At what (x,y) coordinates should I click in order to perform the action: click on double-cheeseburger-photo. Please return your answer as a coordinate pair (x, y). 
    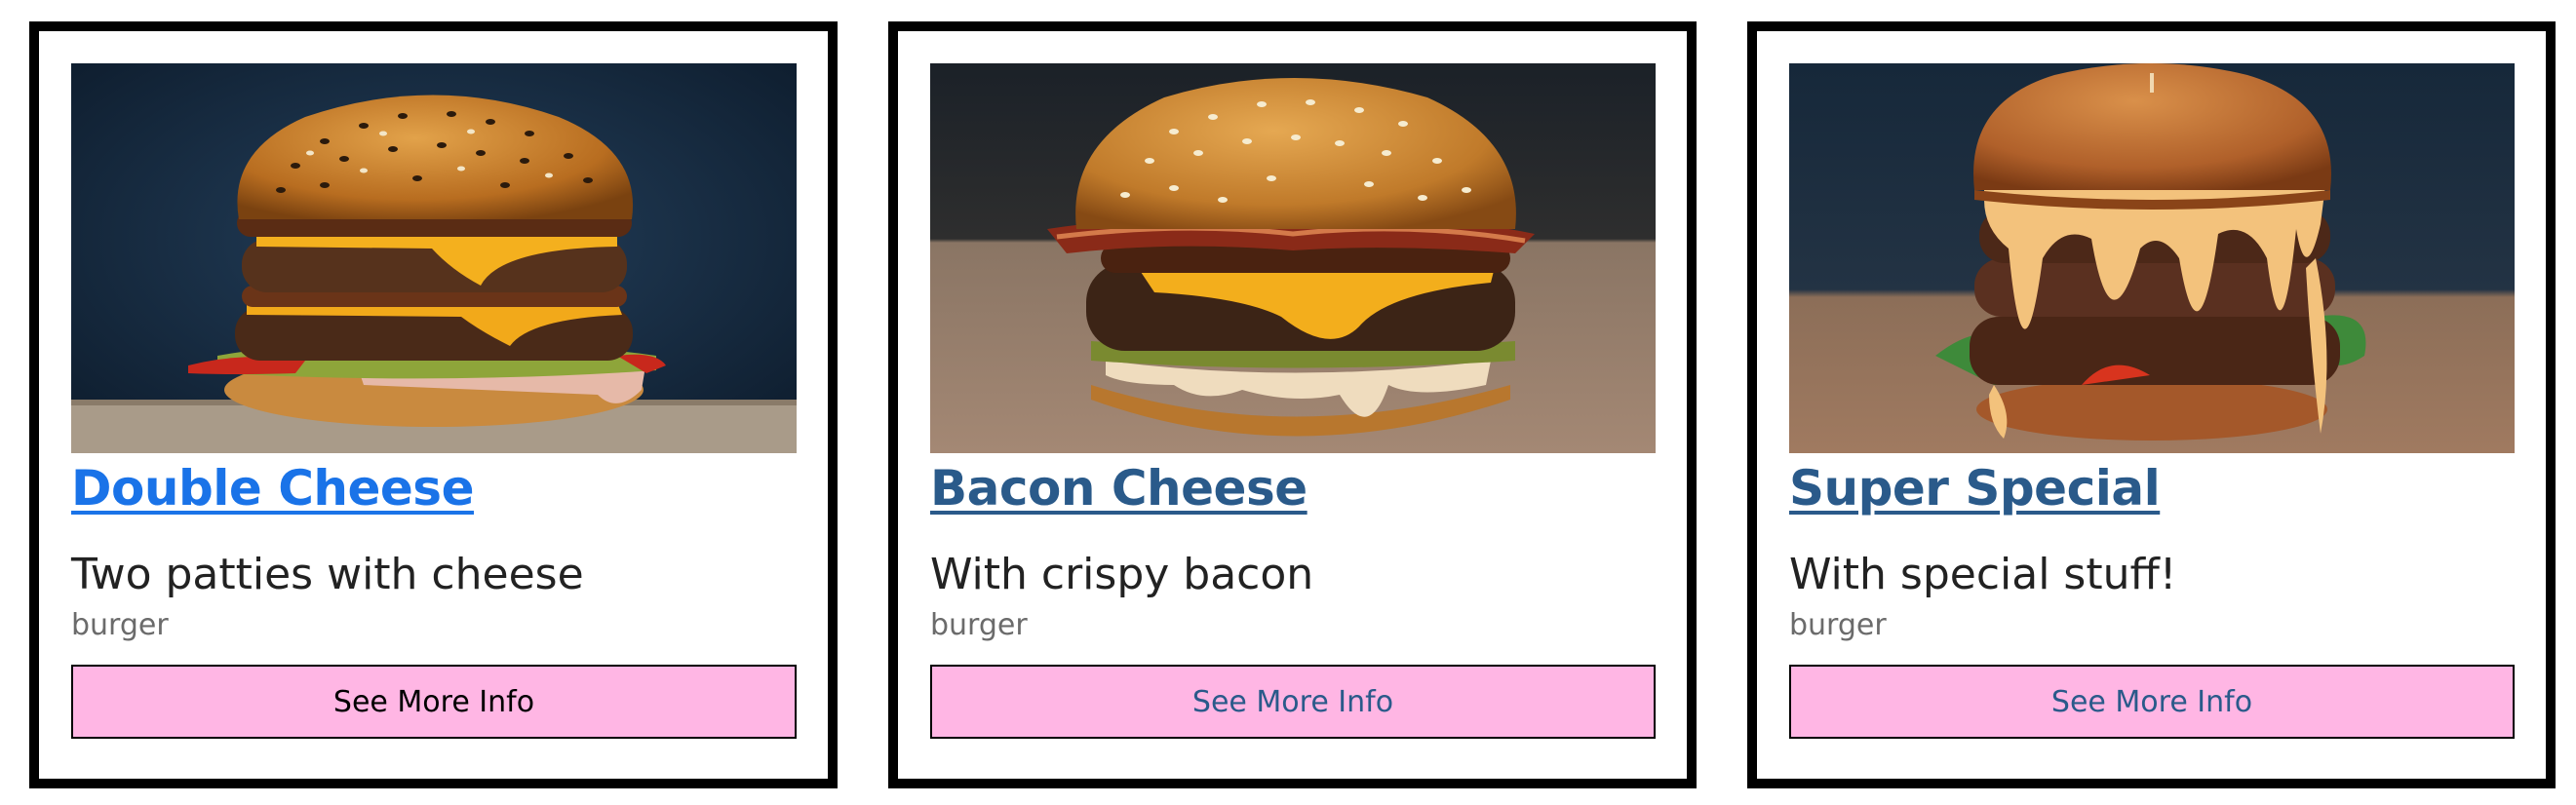
    Looking at the image, I should click on (434, 258).